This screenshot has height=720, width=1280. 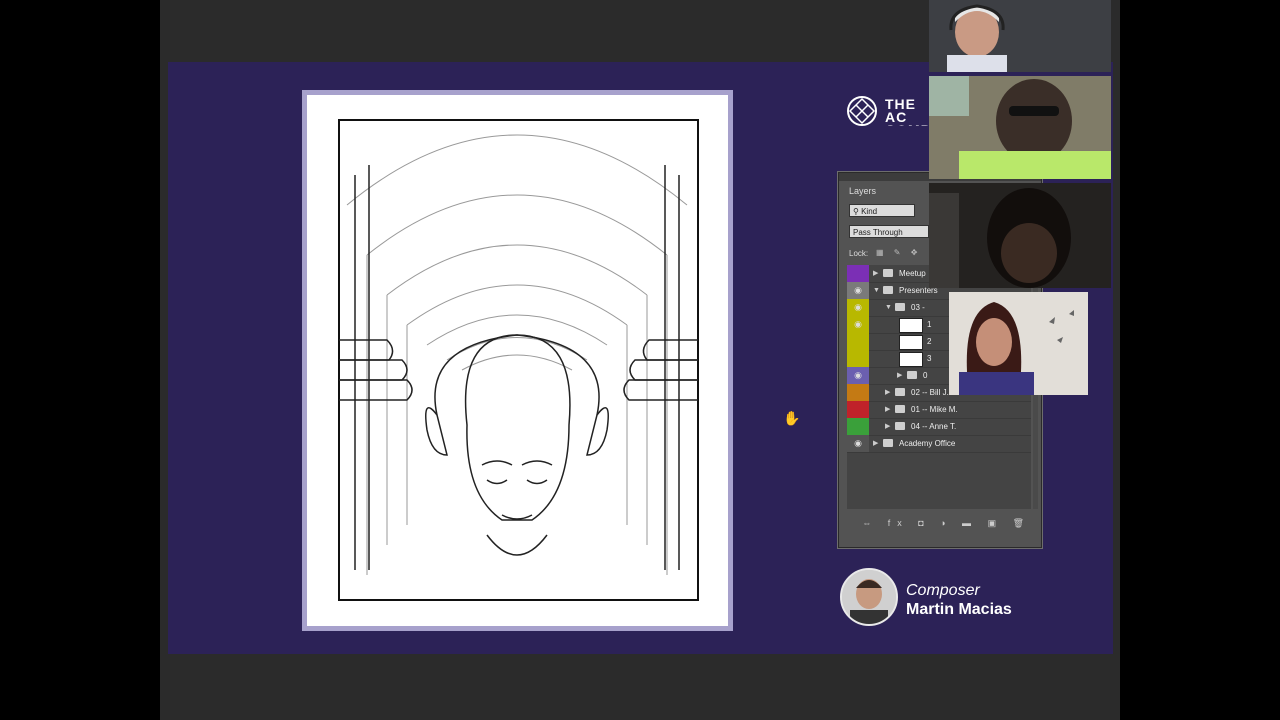 What do you see at coordinates (925, 375) in the screenshot?
I see `layer-name: 0` at bounding box center [925, 375].